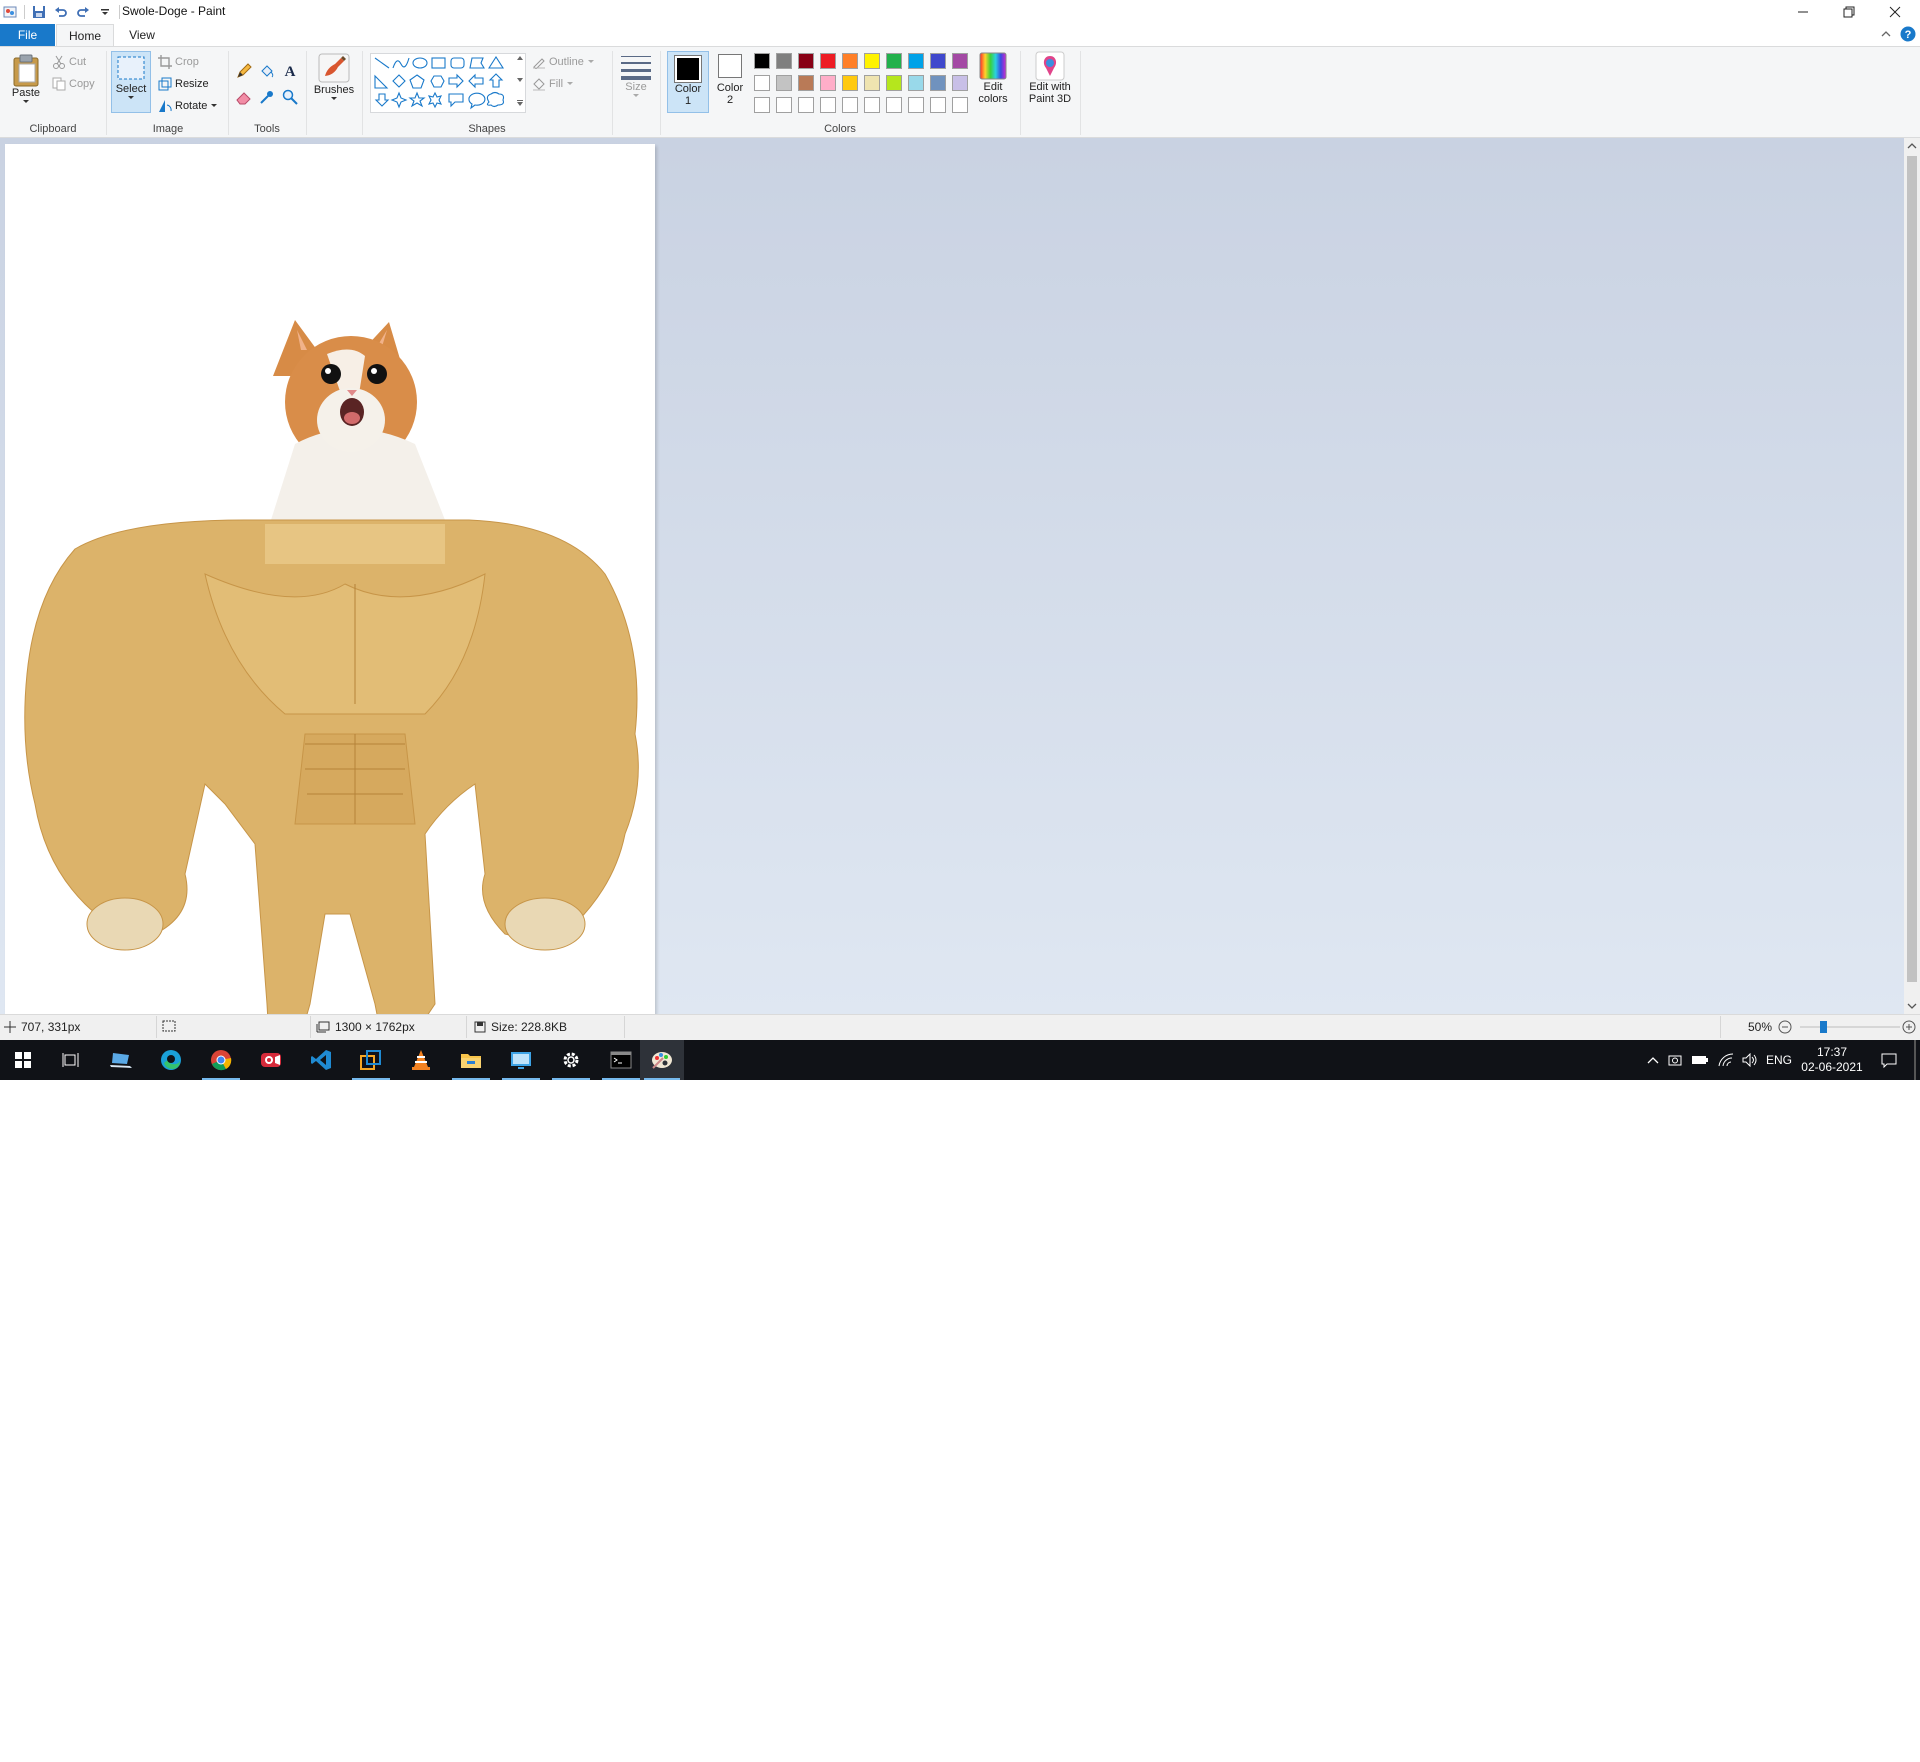  I want to click on restore-button, so click(1849, 12).